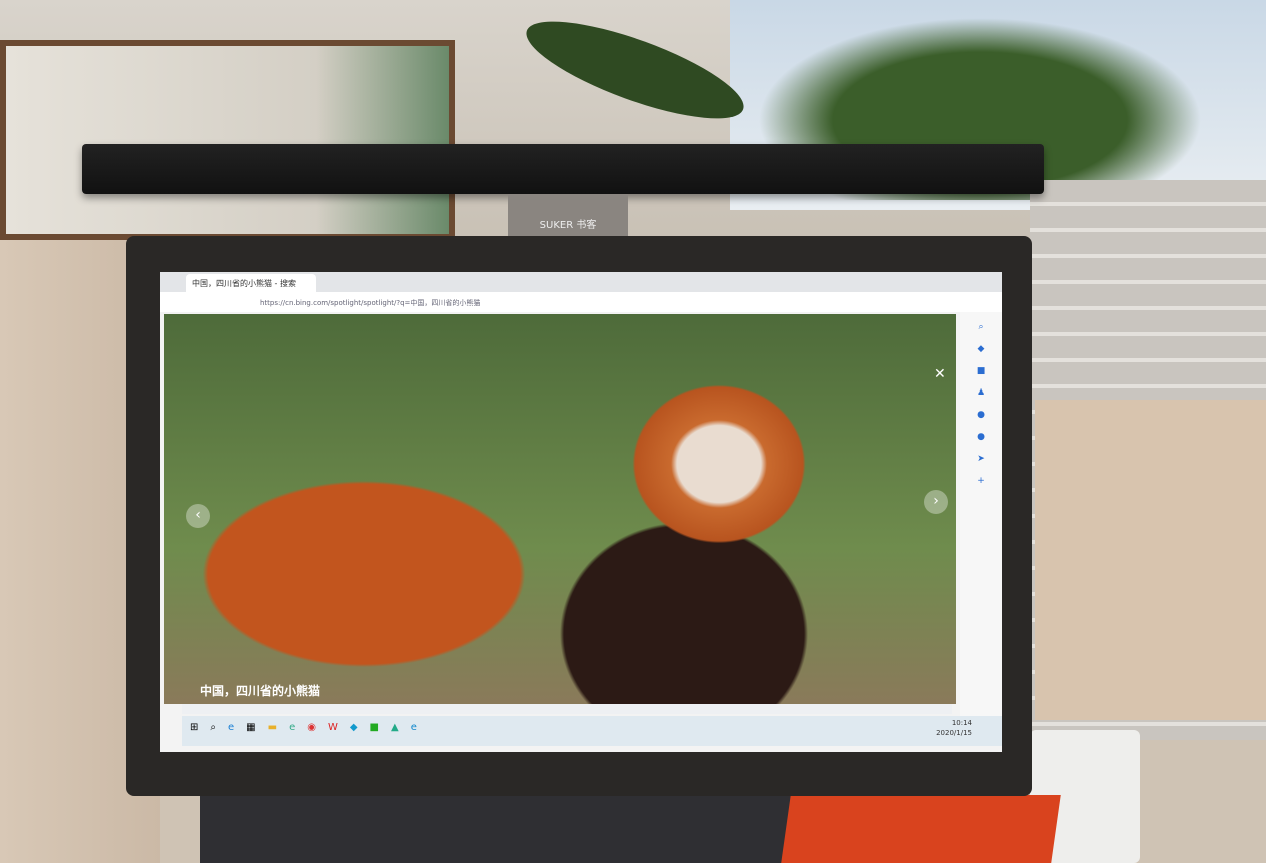  Describe the element at coordinates (981, 371) in the screenshot. I see `tools-icon: ■` at that location.